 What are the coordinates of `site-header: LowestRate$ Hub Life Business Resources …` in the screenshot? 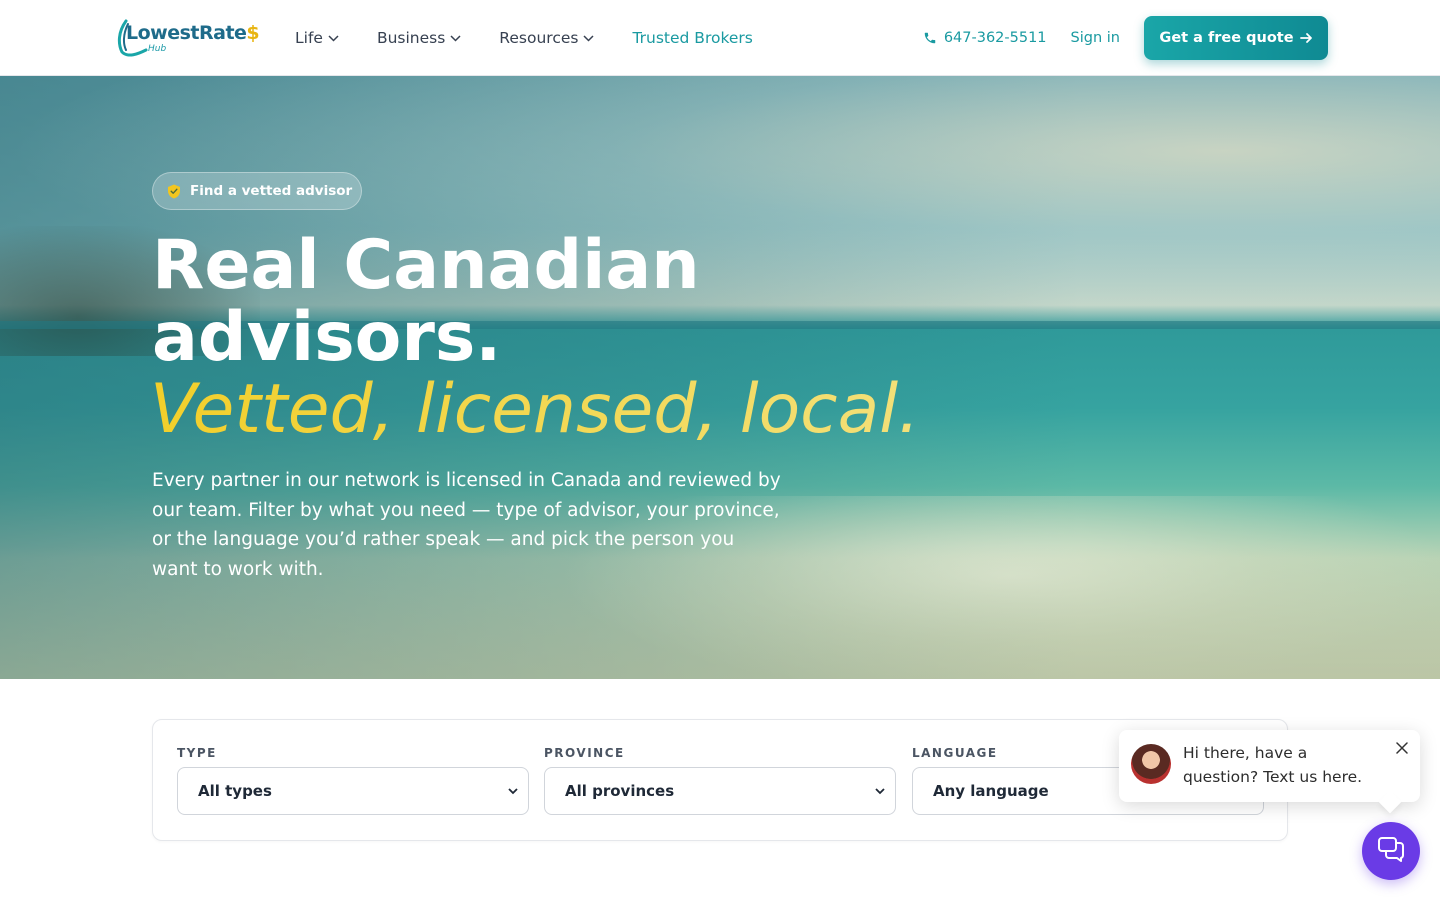 It's located at (720, 38).